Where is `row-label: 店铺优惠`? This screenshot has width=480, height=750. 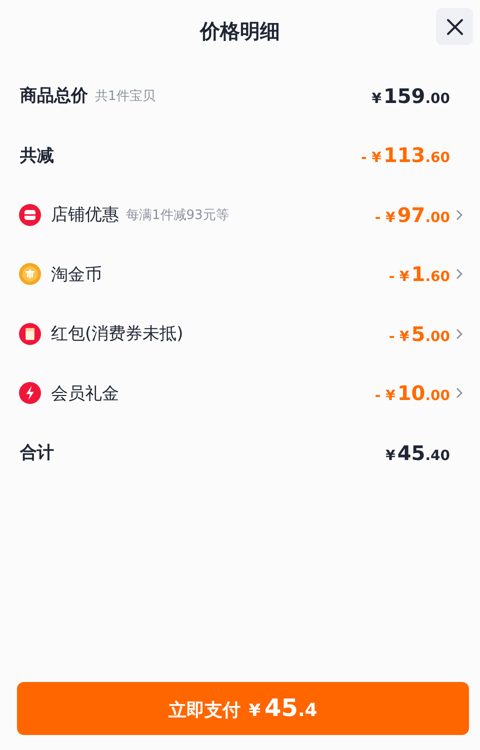 row-label: 店铺优惠 is located at coordinates (85, 215).